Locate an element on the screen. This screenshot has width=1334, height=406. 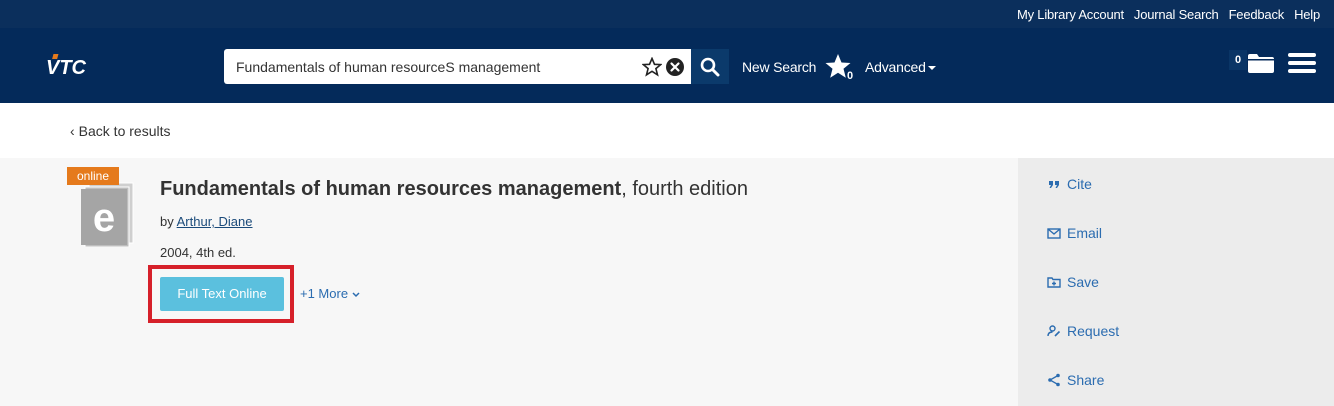
request-label: Request is located at coordinates (1093, 331).